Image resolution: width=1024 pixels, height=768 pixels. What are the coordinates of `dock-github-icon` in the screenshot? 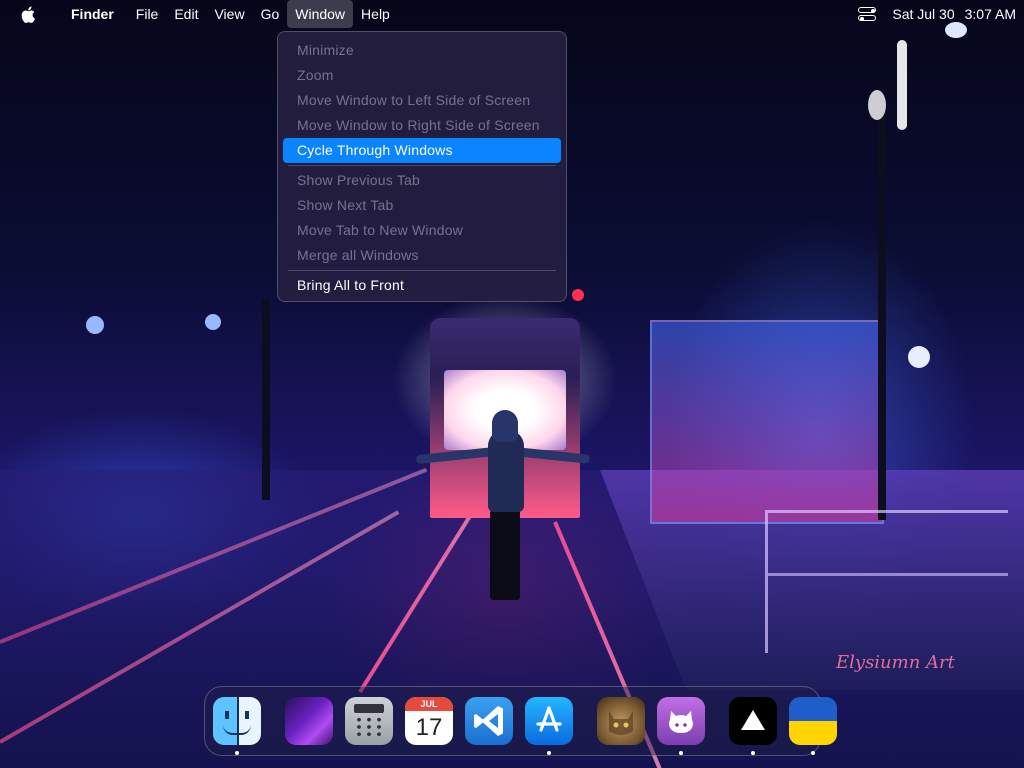 It's located at (681, 726).